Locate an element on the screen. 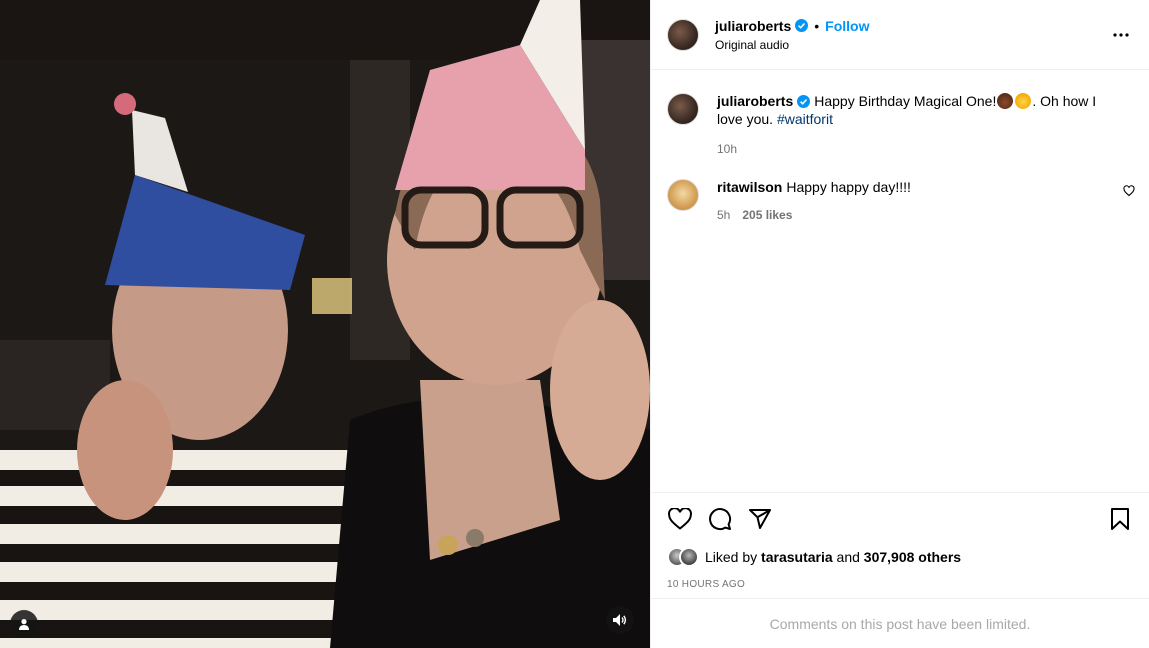 This screenshot has height=648, width=1149. user-tag-icon is located at coordinates (24, 624).